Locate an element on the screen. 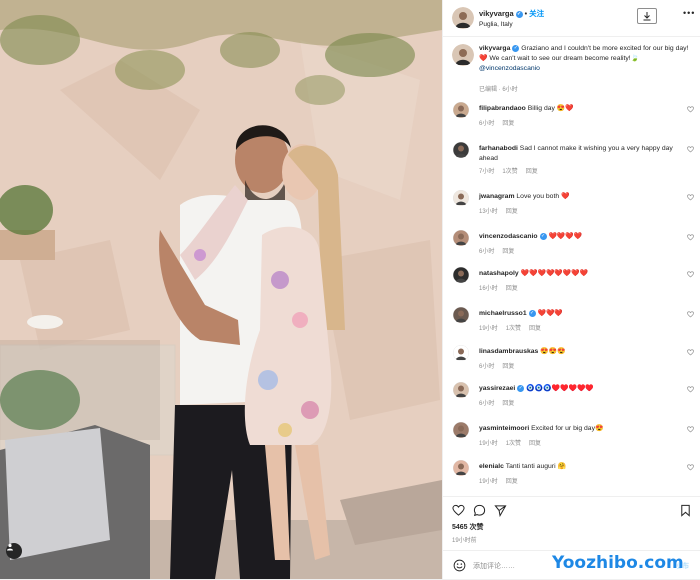 The width and height of the screenshot is (700, 580). post-header: vikyvarga ✓ • 关注 Puglia, Italy ••• is located at coordinates (571, 18).